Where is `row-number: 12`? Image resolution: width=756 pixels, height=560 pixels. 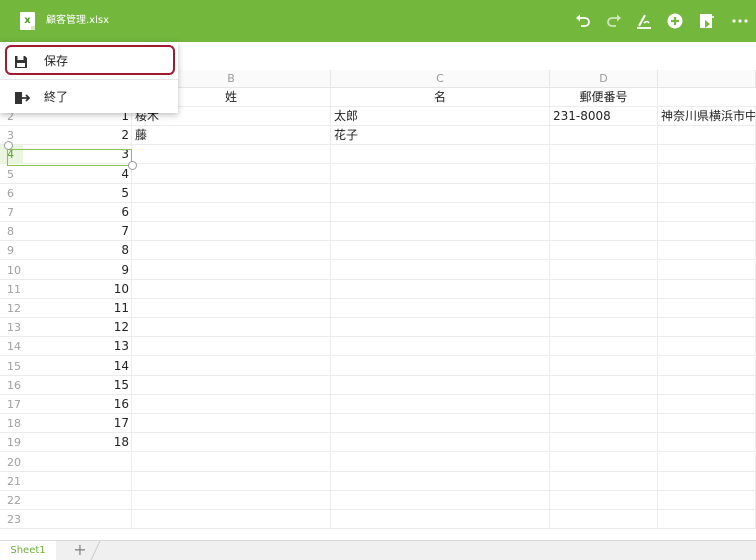 row-number: 12 is located at coordinates (11, 308).